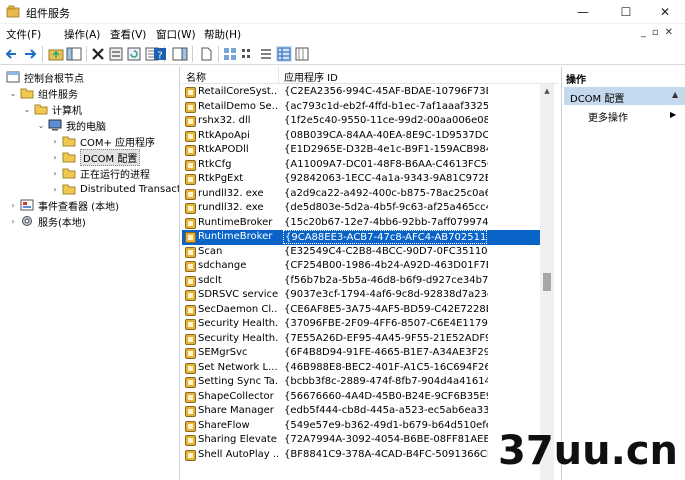  Describe the element at coordinates (44, 77) in the screenshot. I see `tree-node-console-root: 控制台根节点` at that location.